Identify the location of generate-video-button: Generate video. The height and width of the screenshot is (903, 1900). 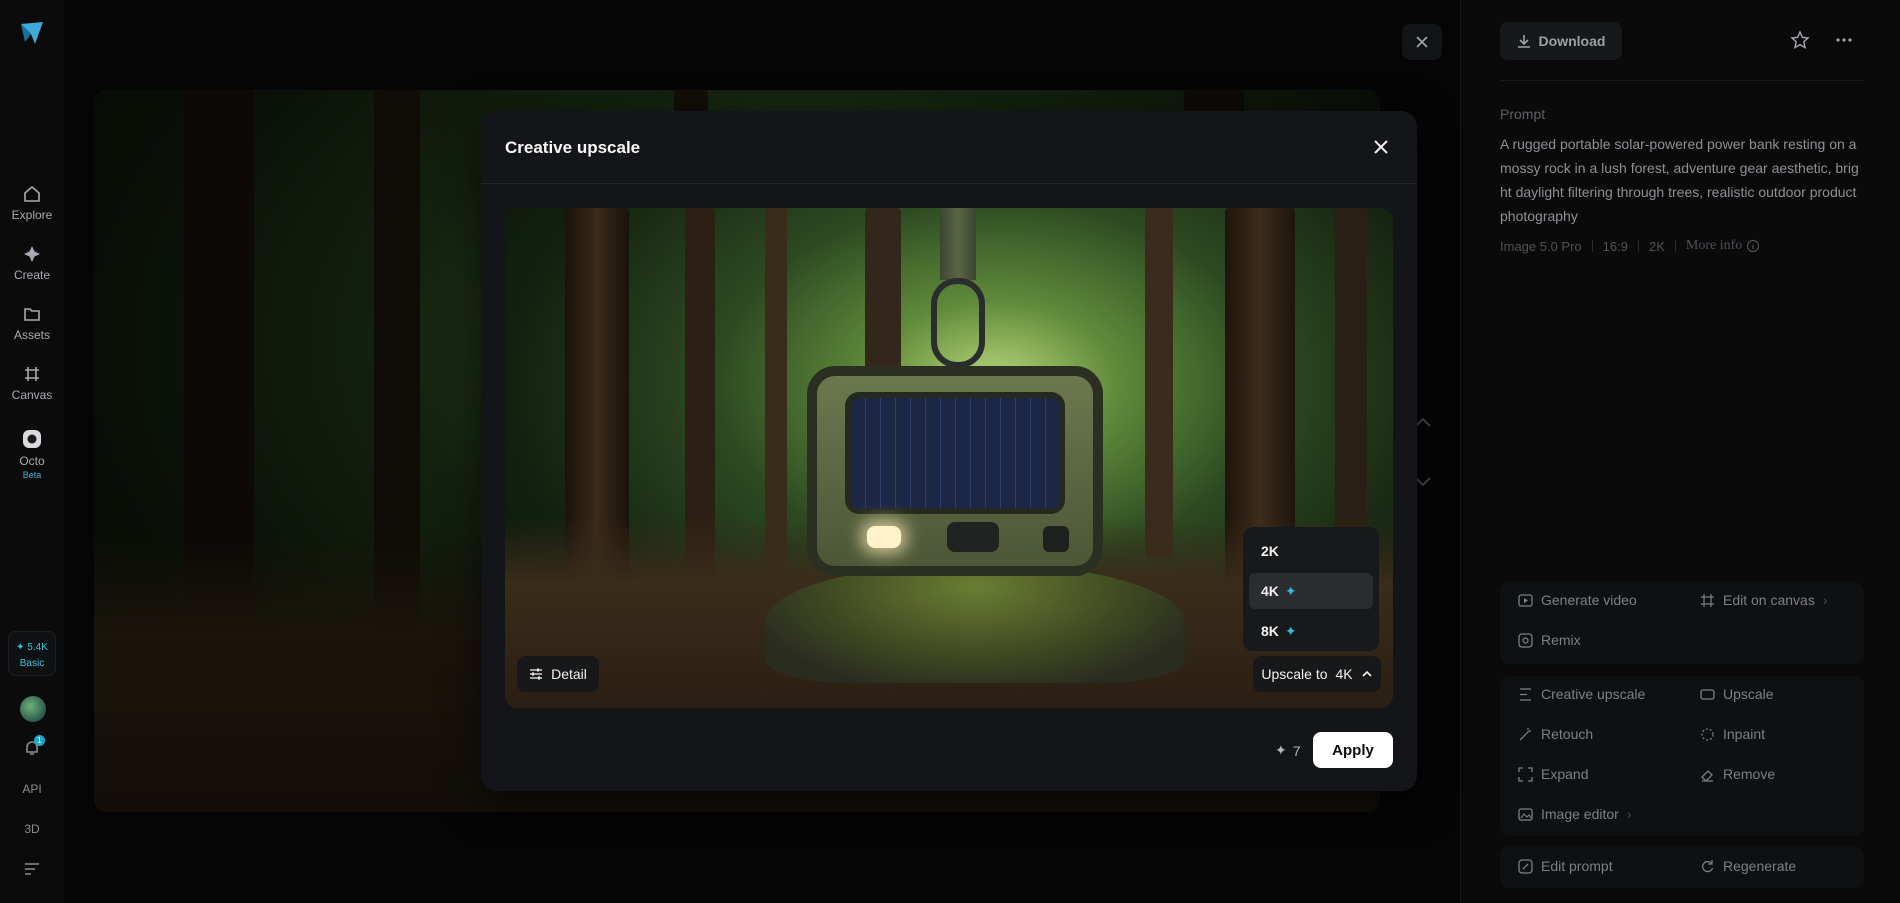
(1577, 600).